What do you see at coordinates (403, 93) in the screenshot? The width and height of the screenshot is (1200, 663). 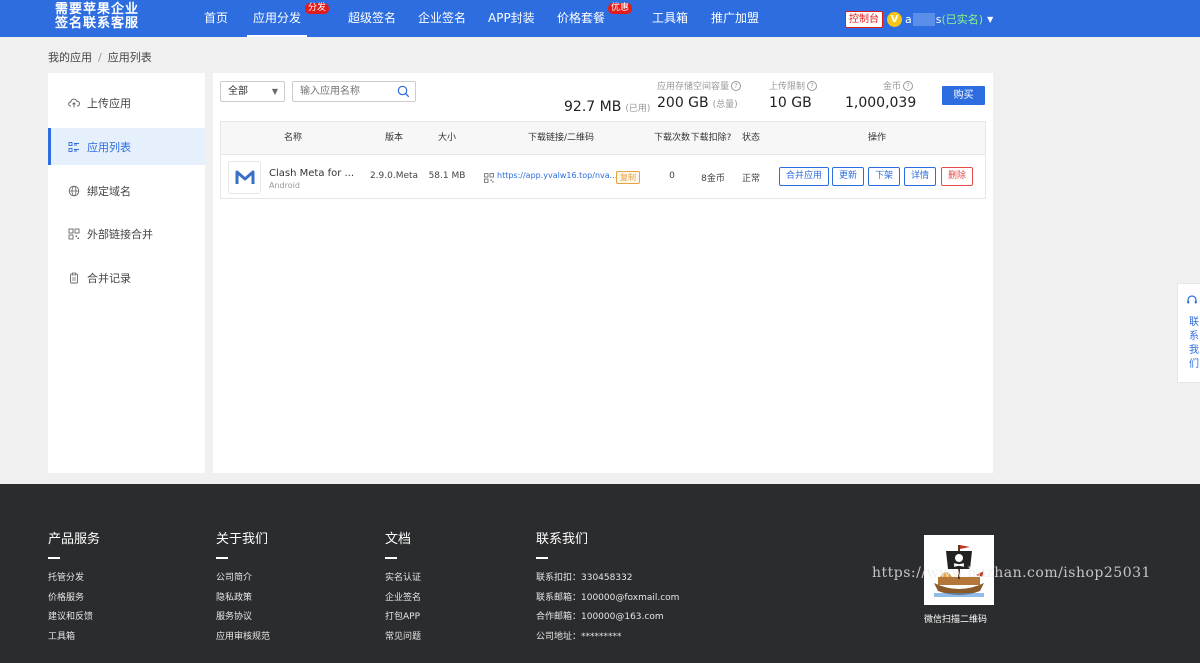 I see `search-icon` at bounding box center [403, 93].